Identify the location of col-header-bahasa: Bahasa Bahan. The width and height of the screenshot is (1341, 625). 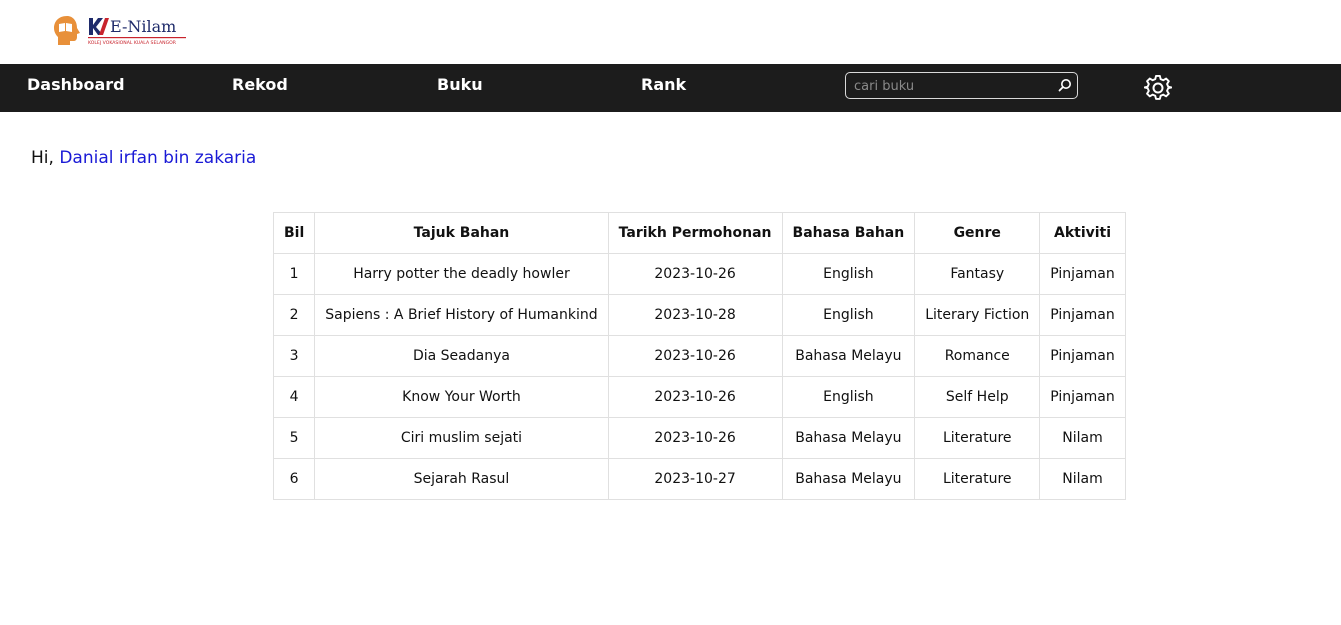
(848, 233).